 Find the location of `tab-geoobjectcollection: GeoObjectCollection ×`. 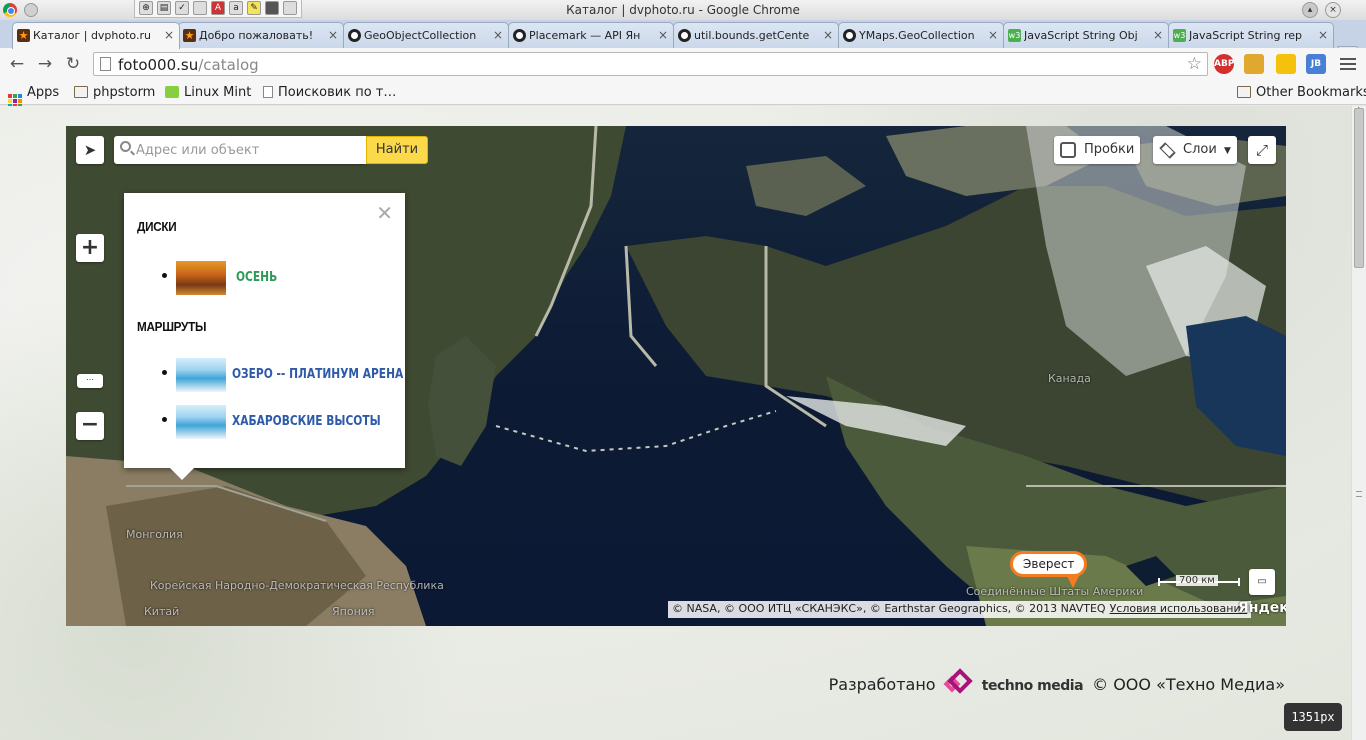

tab-geoobjectcollection: GeoObjectCollection × is located at coordinates (426, 35).